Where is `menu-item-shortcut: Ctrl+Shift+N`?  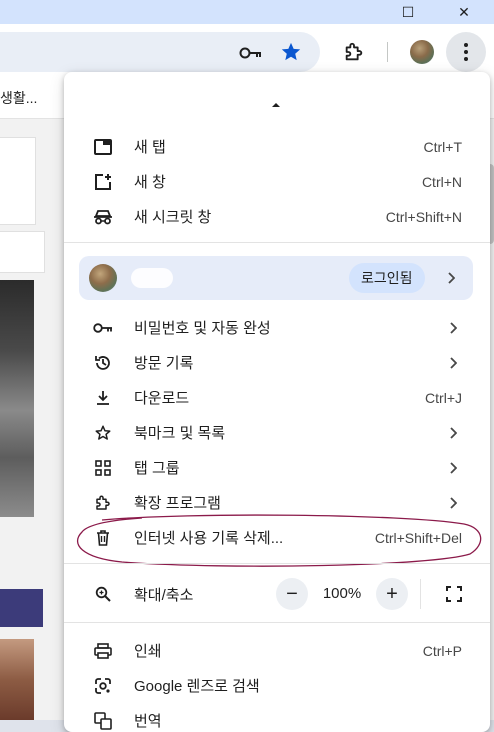 menu-item-shortcut: Ctrl+Shift+N is located at coordinates (423, 216).